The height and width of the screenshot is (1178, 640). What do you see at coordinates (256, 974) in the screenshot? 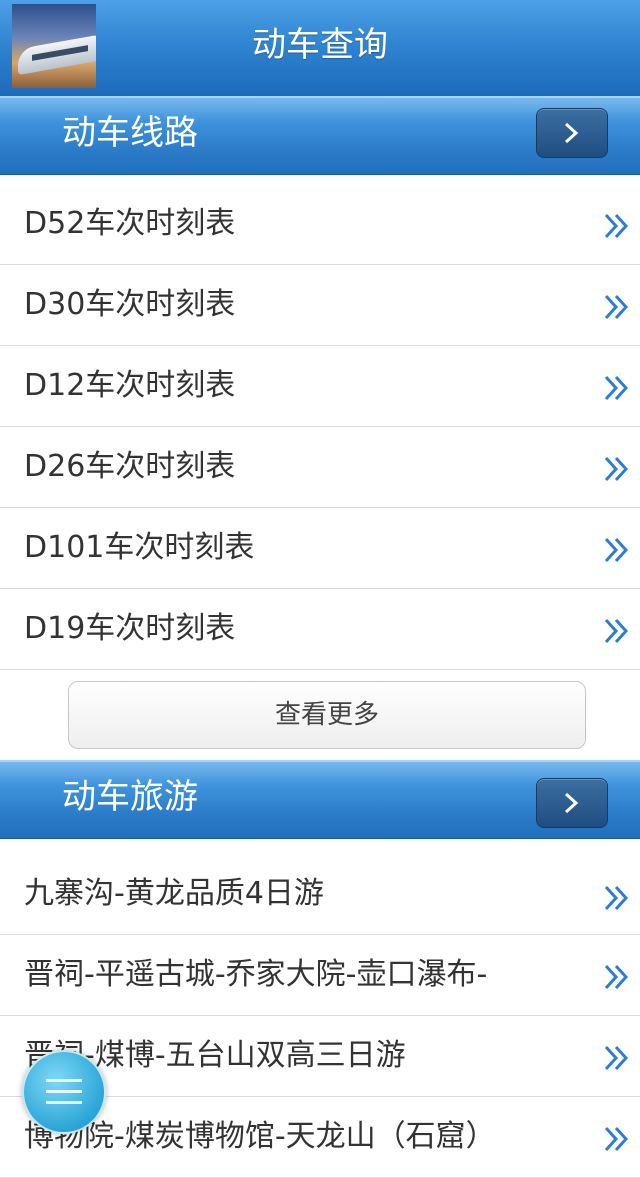
I see `list-item-label: 晋祠-平遥古城-乔家大院-壶口瀑布-` at bounding box center [256, 974].